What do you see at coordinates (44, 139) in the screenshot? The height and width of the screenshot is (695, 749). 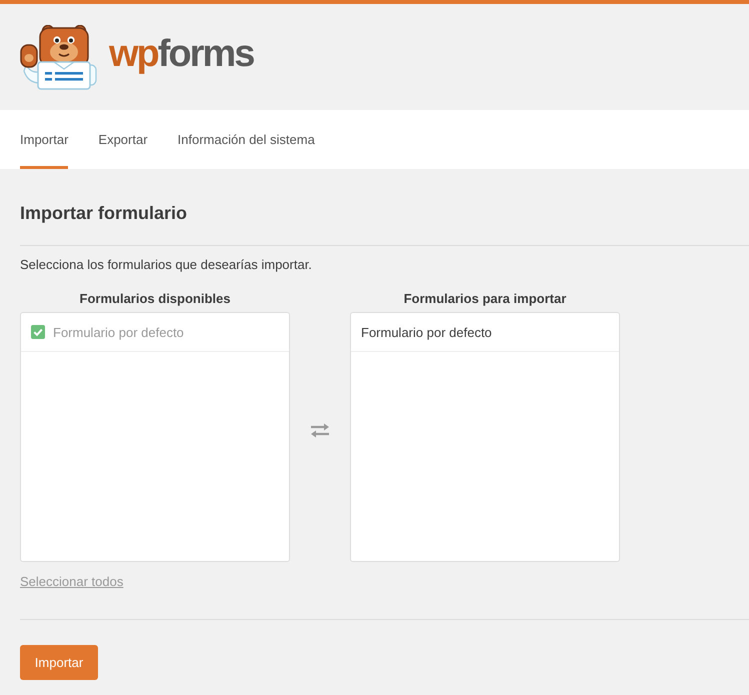 I see `tab: Importar` at bounding box center [44, 139].